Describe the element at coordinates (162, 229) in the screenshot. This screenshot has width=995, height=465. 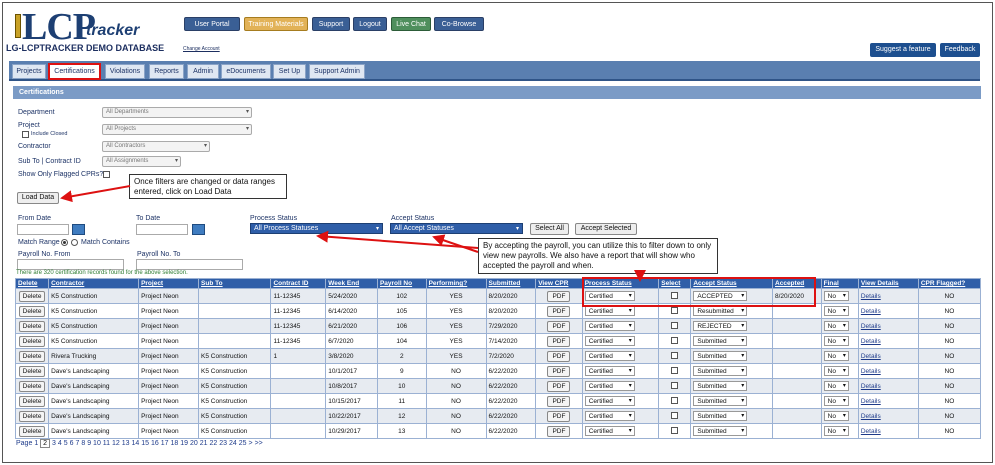
I see `to-date-input` at that location.